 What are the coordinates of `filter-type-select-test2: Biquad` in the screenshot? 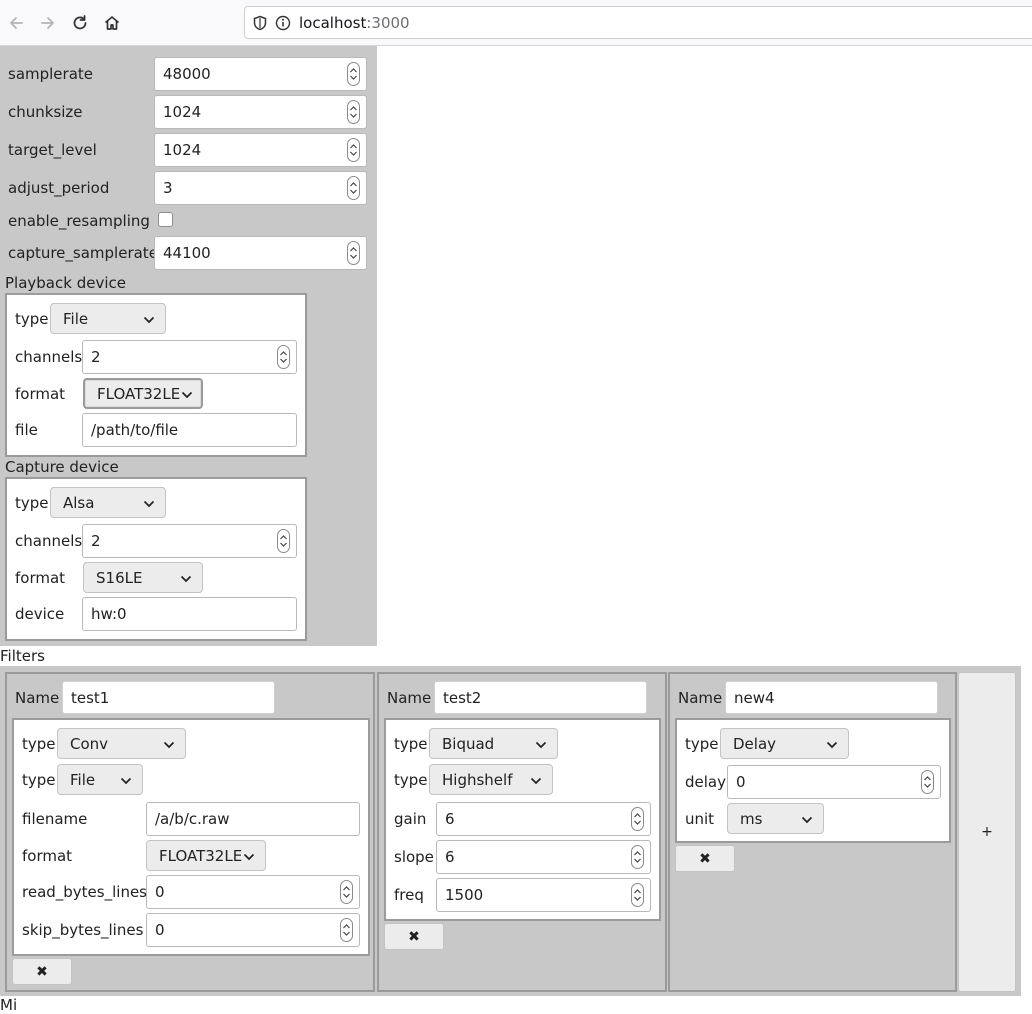 It's located at (493, 743).